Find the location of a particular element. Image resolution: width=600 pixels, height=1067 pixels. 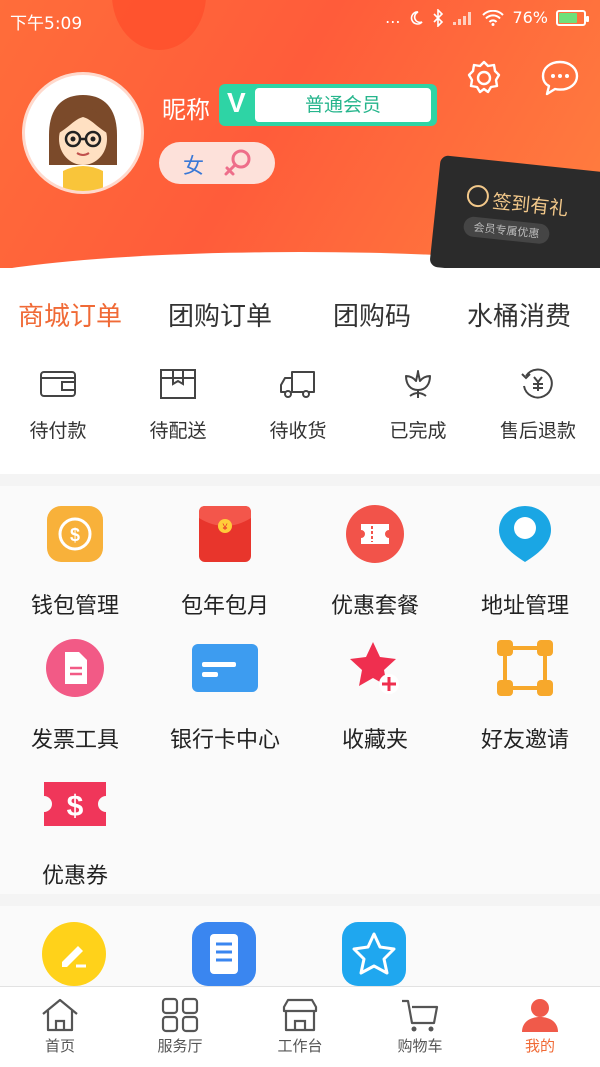

moon-icon is located at coordinates (417, 17).